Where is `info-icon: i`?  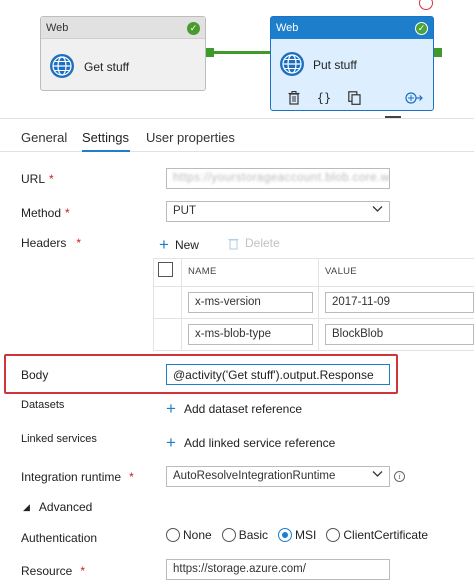 info-icon: i is located at coordinates (399, 476).